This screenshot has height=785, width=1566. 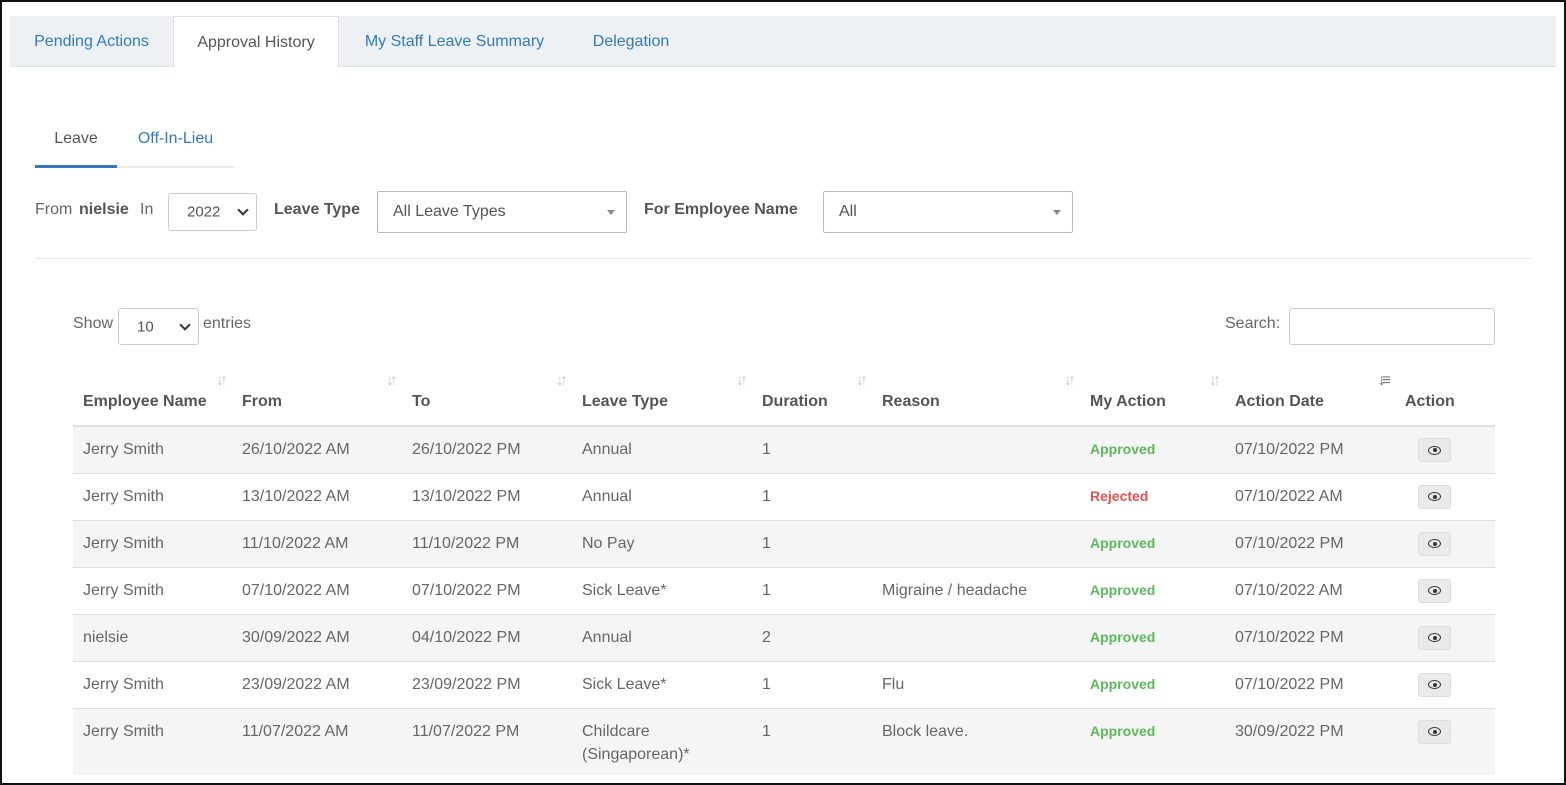 I want to click on col-my-action: My Action ↓↑, so click(x=1152, y=395).